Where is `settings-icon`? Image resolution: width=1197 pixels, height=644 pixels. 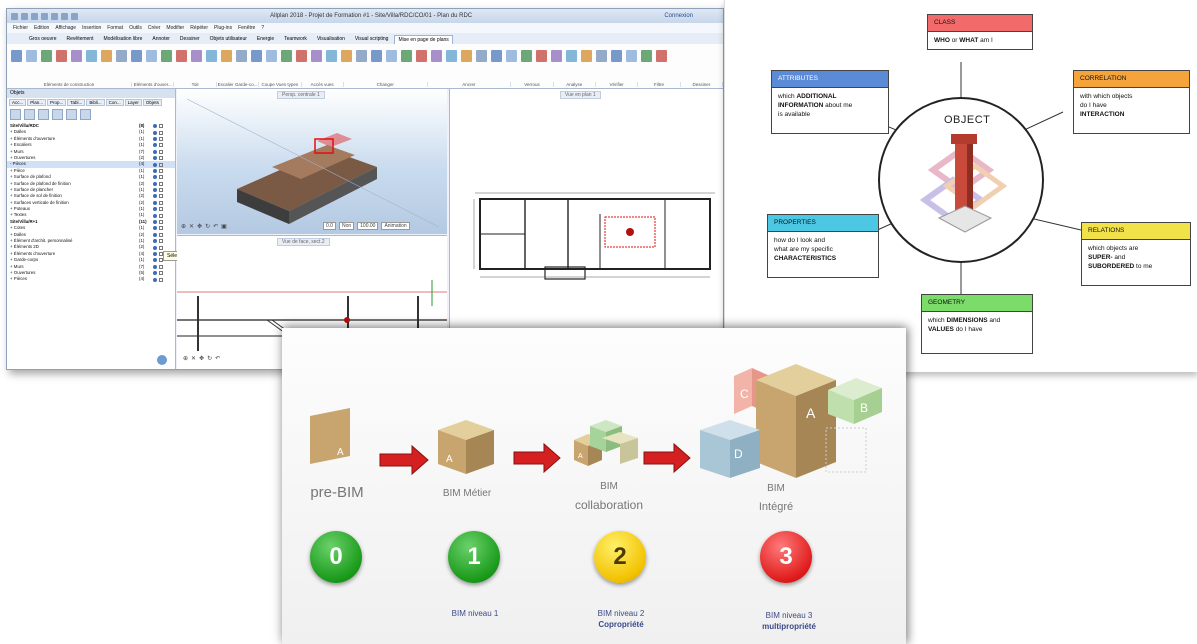 settings-icon is located at coordinates (85, 114).